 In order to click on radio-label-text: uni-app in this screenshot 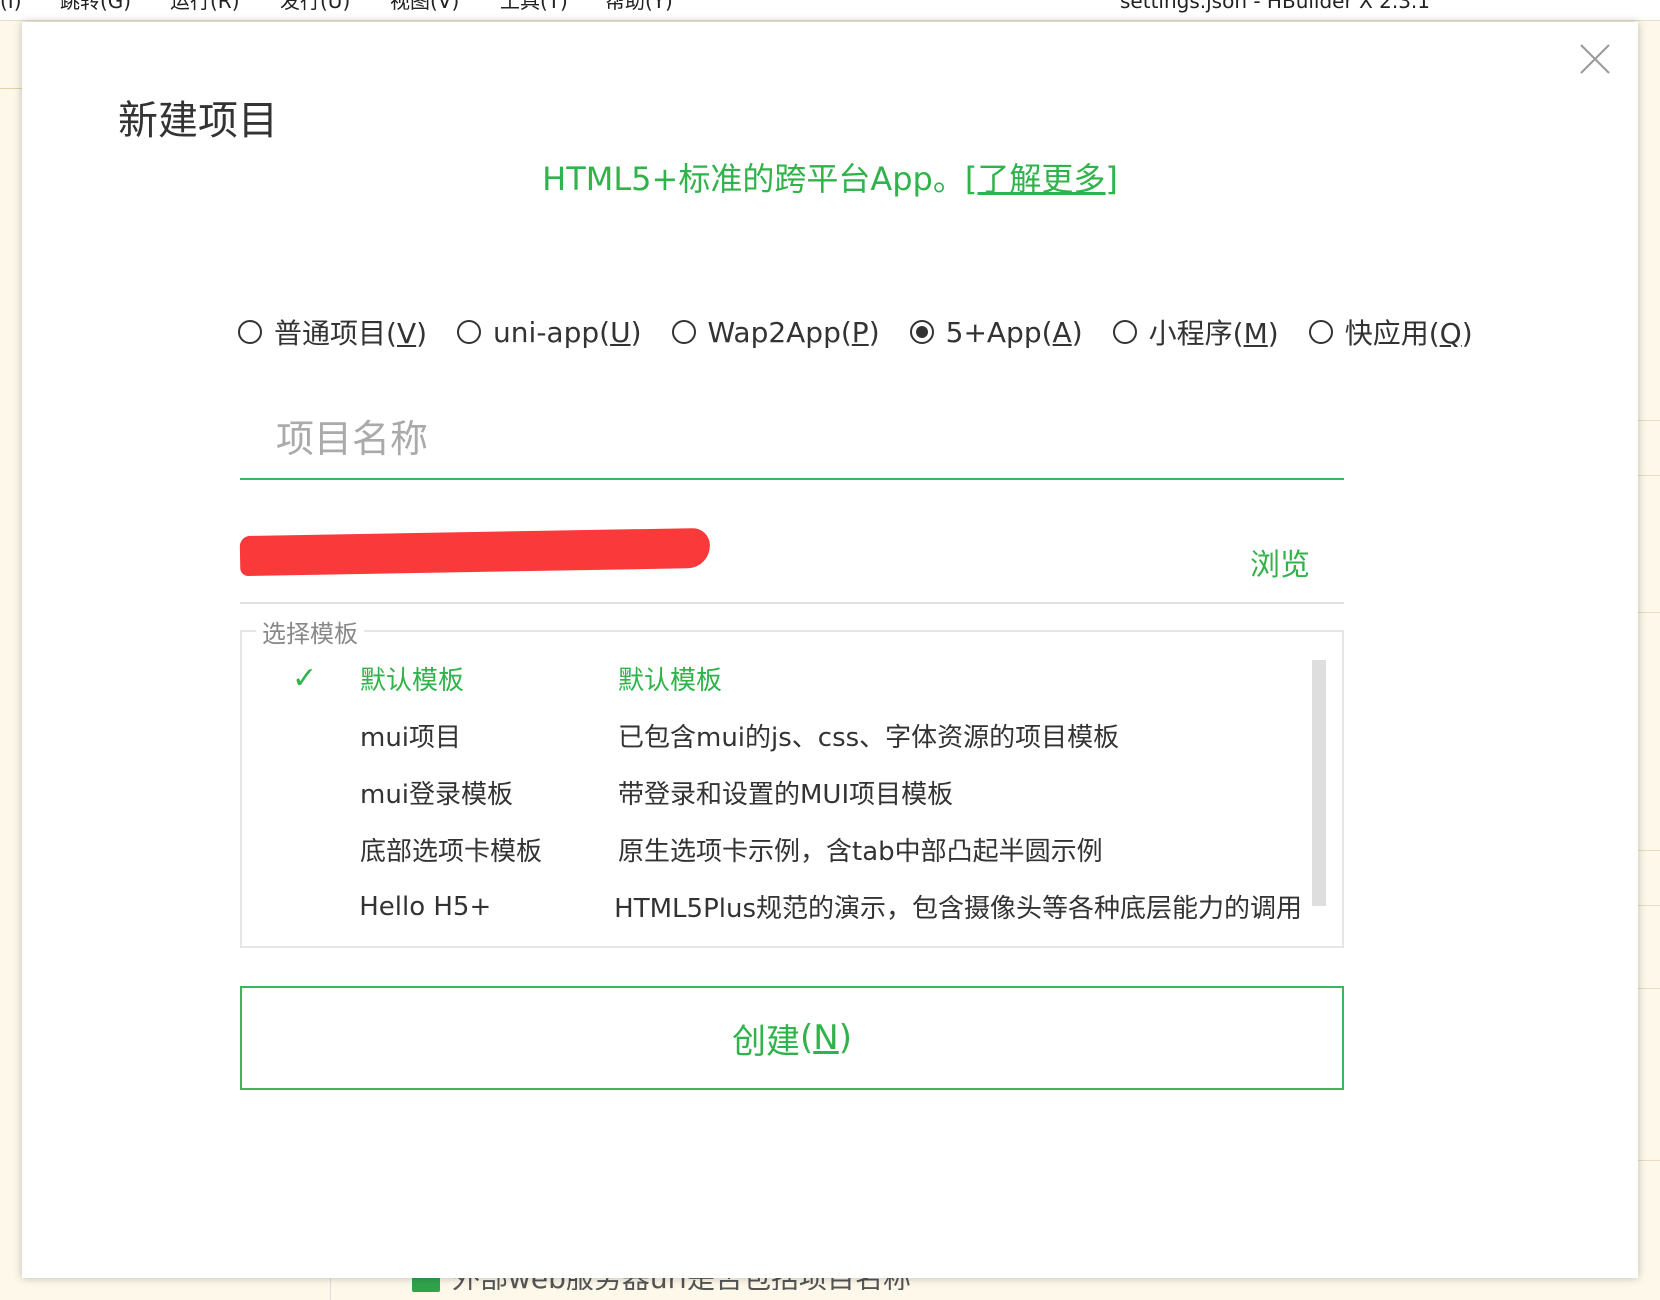, I will do `click(546, 332)`.